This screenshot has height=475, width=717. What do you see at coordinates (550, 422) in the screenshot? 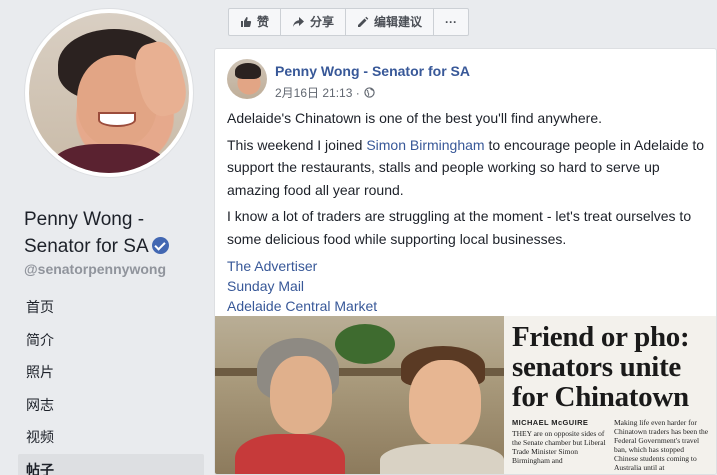
I see `clipping-byline: MICHAEL McGUIRE` at bounding box center [550, 422].